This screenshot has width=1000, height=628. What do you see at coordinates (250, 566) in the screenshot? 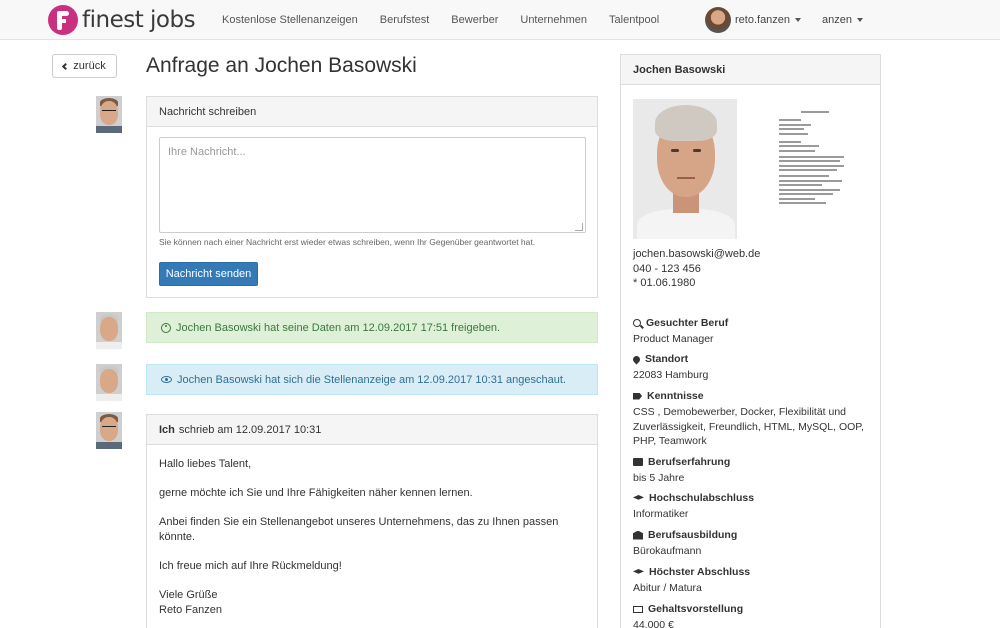
I see `message-line: Ich freue mich auf Ihre Rückmeldung!` at bounding box center [250, 566].